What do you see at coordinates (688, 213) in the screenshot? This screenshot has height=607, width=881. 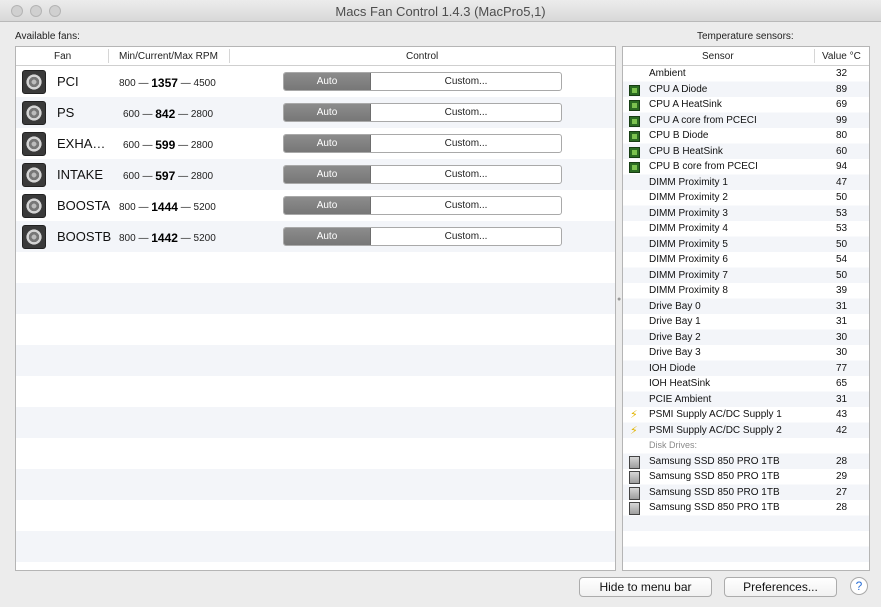 I see `sensor-name: DIMM Proximity 3` at bounding box center [688, 213].